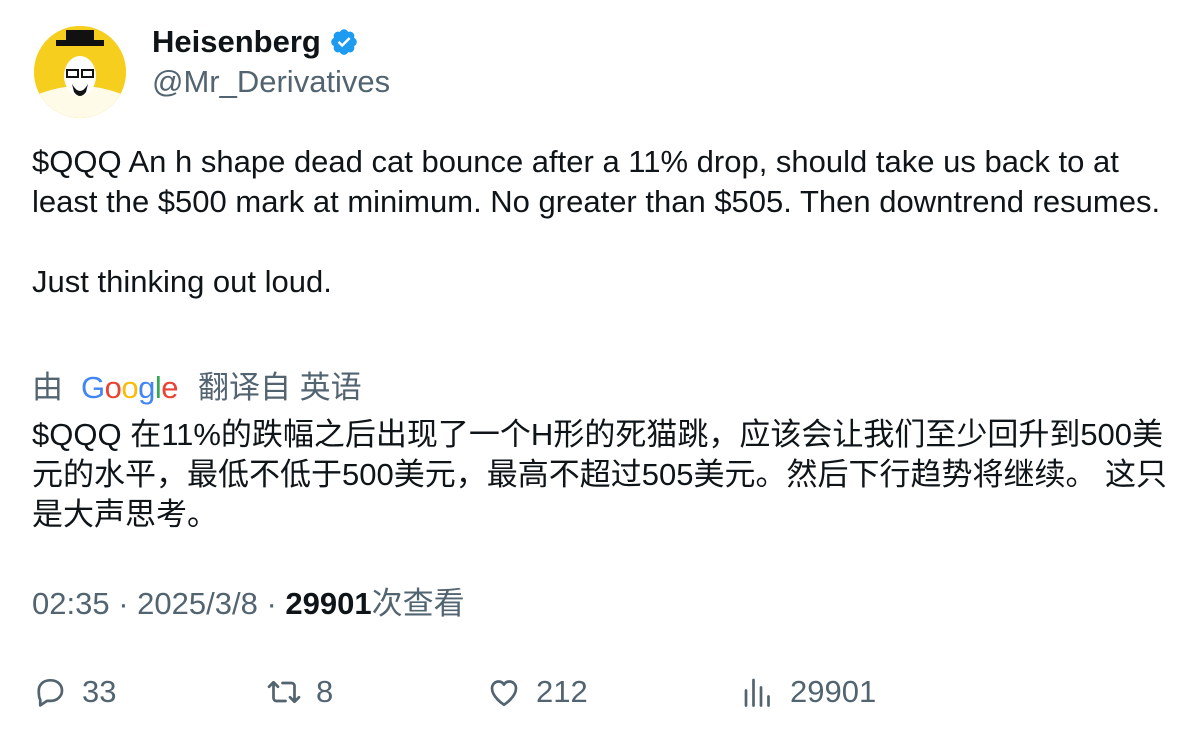 Image resolution: width=1196 pixels, height=738 pixels. Describe the element at coordinates (130, 387) in the screenshot. I see `google-logo: Google` at that location.